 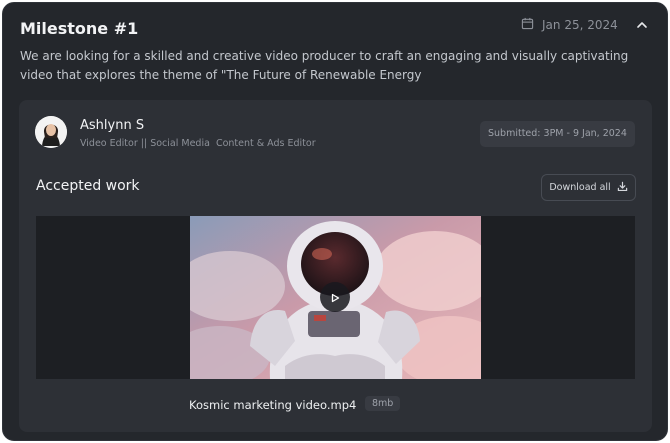 I want to click on milestone-title: Milestone #1, so click(x=79, y=28).